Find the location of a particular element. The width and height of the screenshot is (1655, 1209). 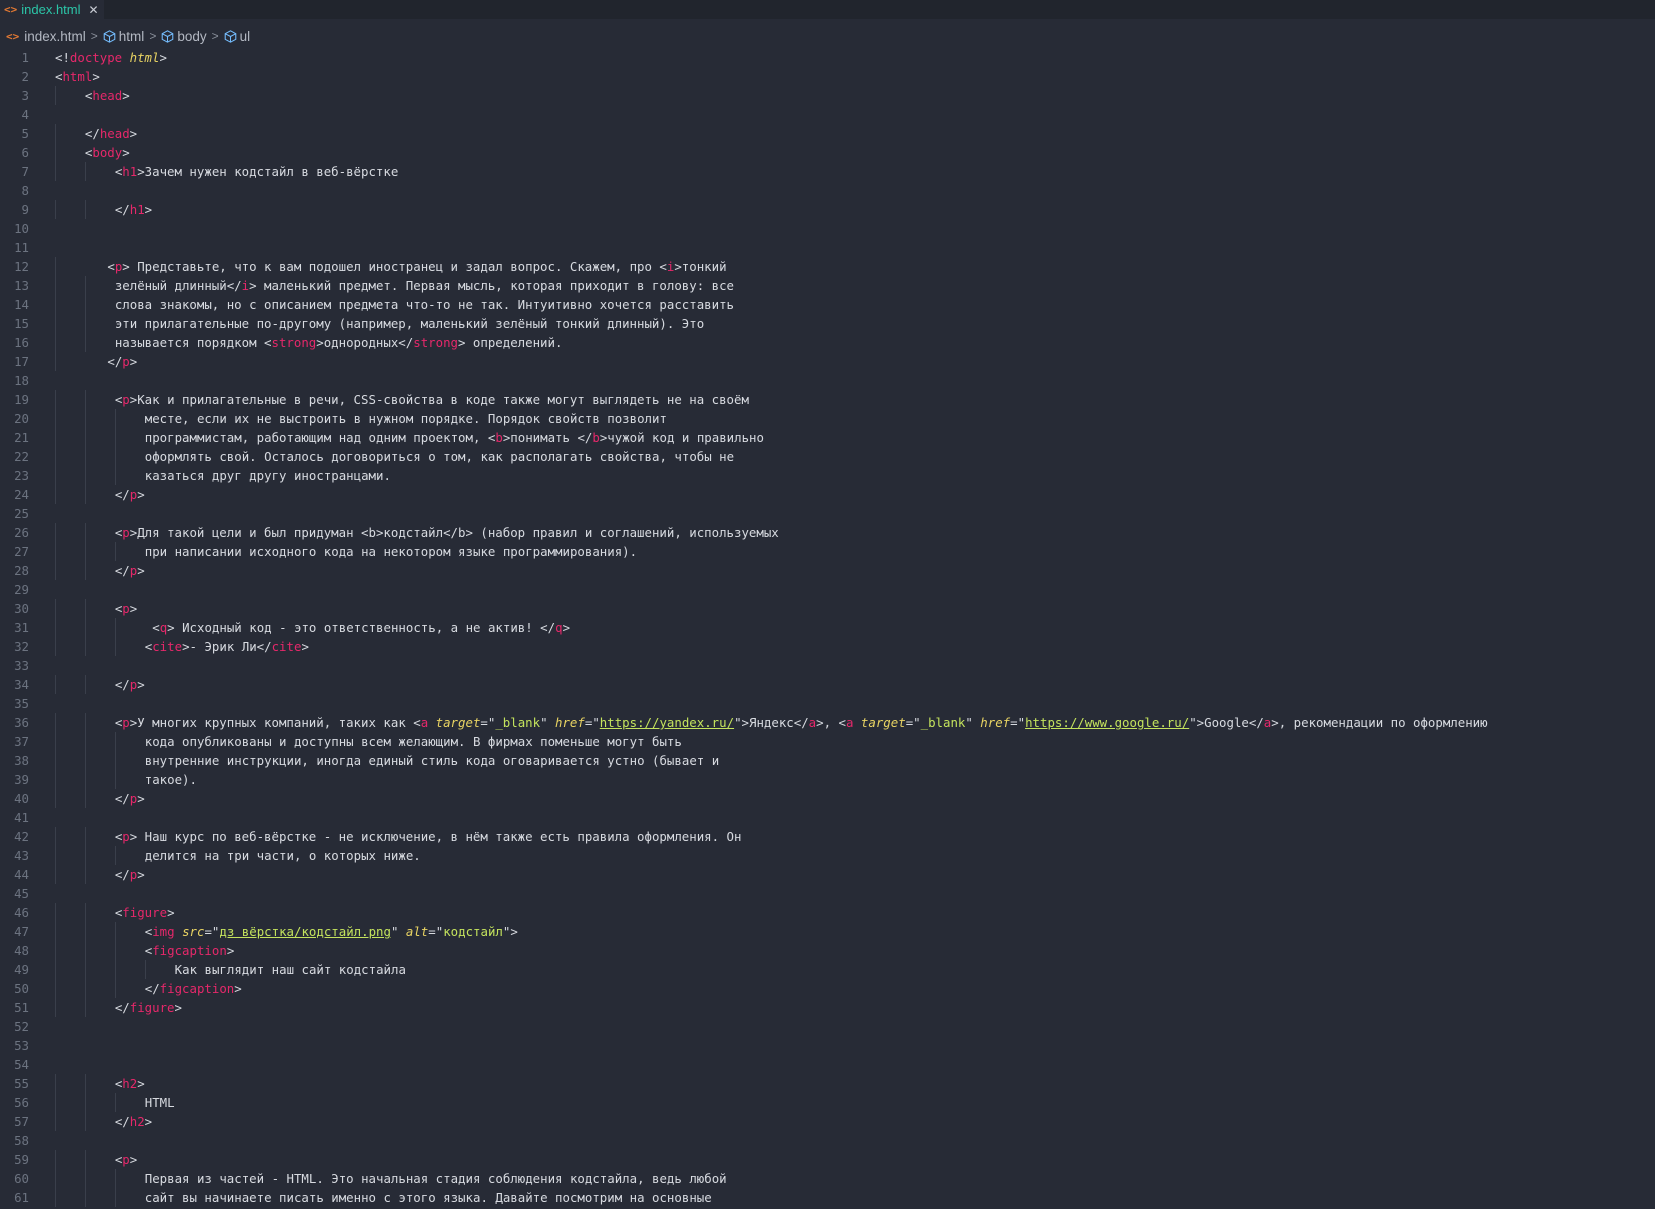

code-line: 56 HTML is located at coordinates (827, 1102).